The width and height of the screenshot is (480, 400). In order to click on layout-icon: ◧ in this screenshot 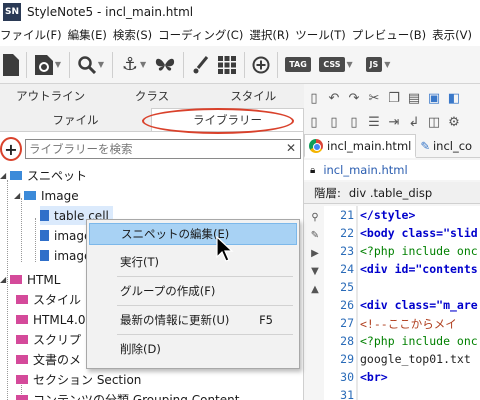, I will do `click(454, 98)`.